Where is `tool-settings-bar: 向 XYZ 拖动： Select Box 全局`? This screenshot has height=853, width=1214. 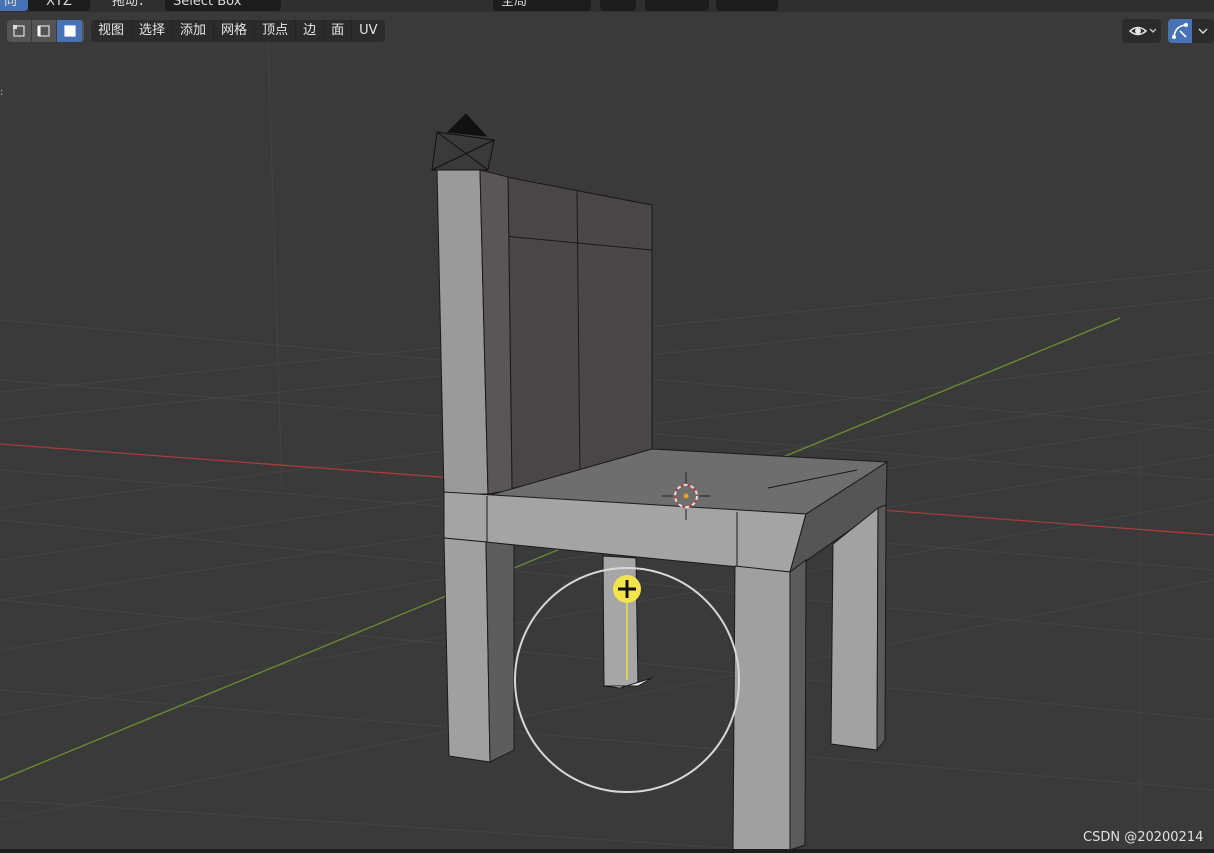
tool-settings-bar: 向 XYZ 拖动： Select Box 全局 is located at coordinates (607, 6).